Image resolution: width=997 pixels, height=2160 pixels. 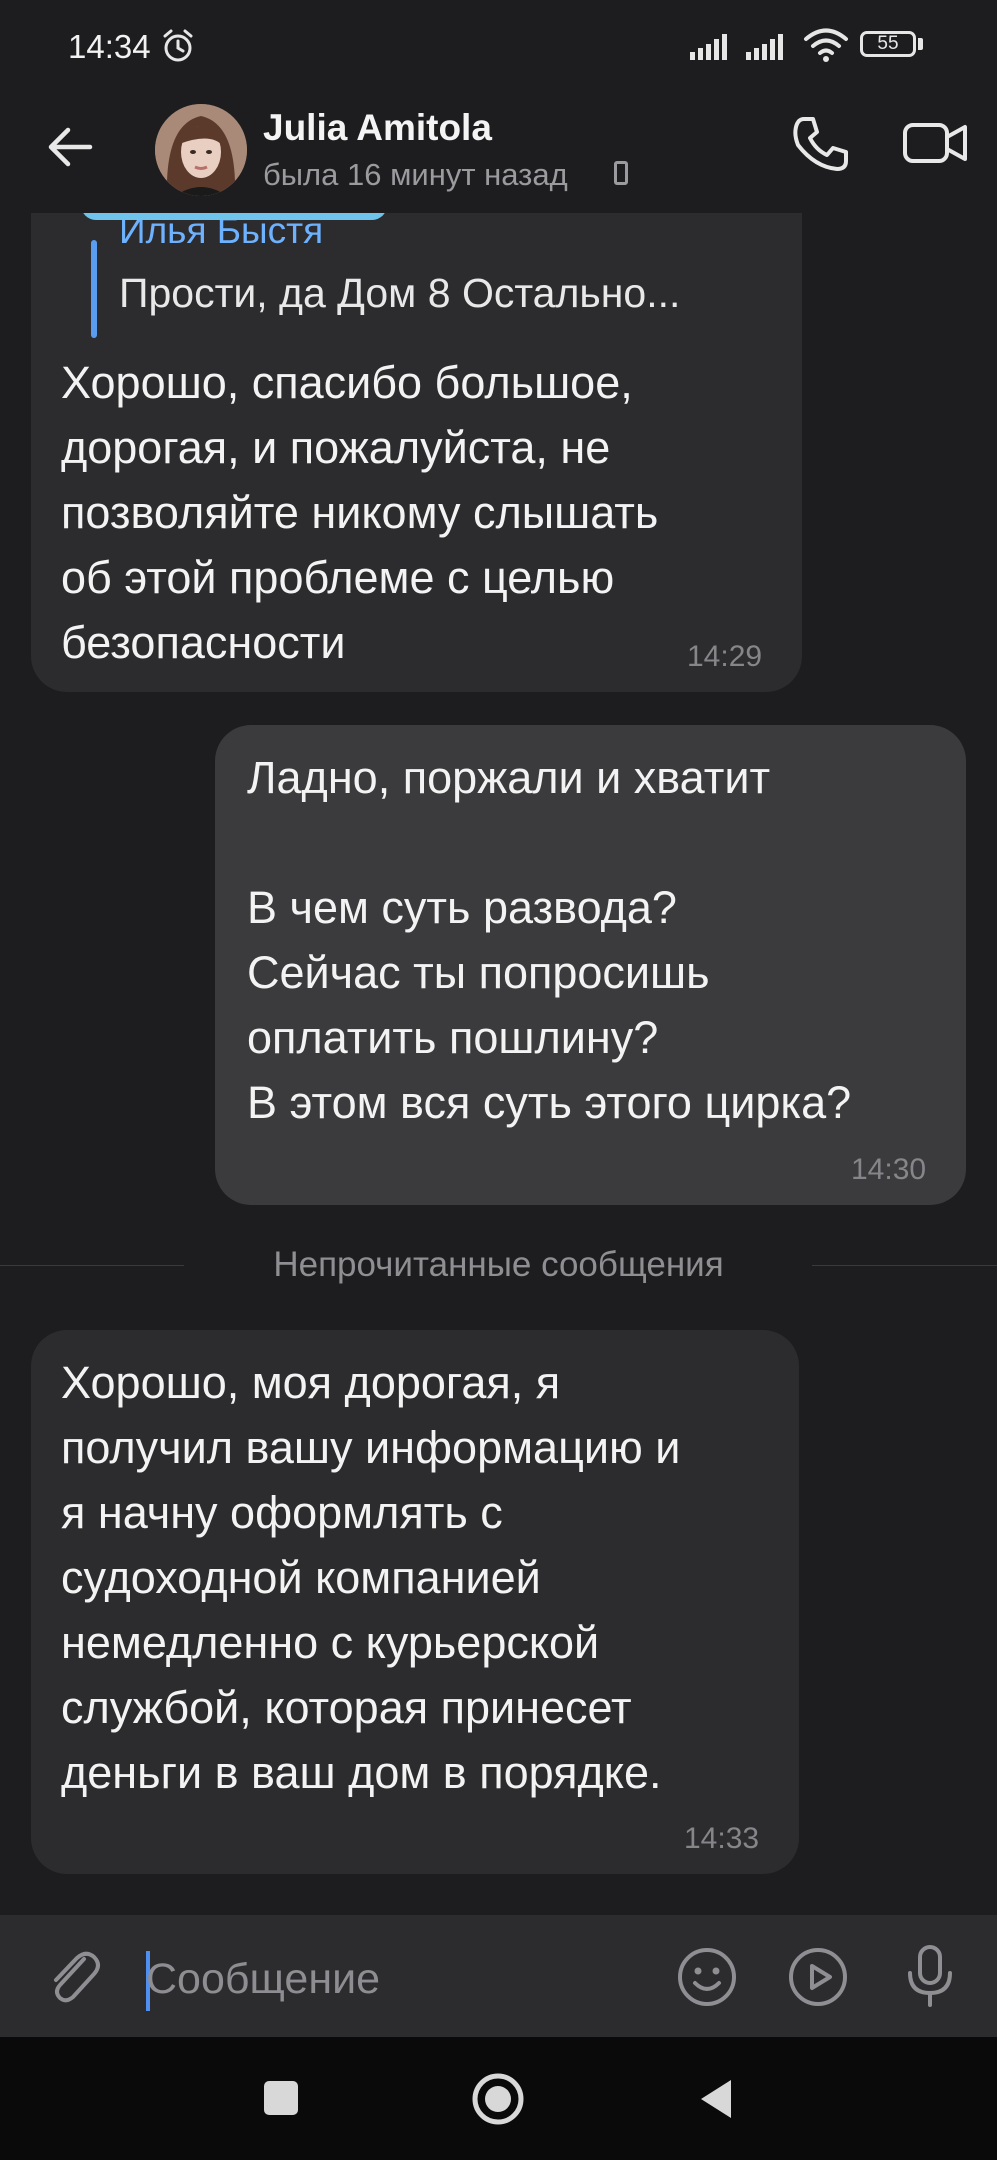 What do you see at coordinates (415, 174) in the screenshot?
I see `last-seen-status: была 16 минут назад` at bounding box center [415, 174].